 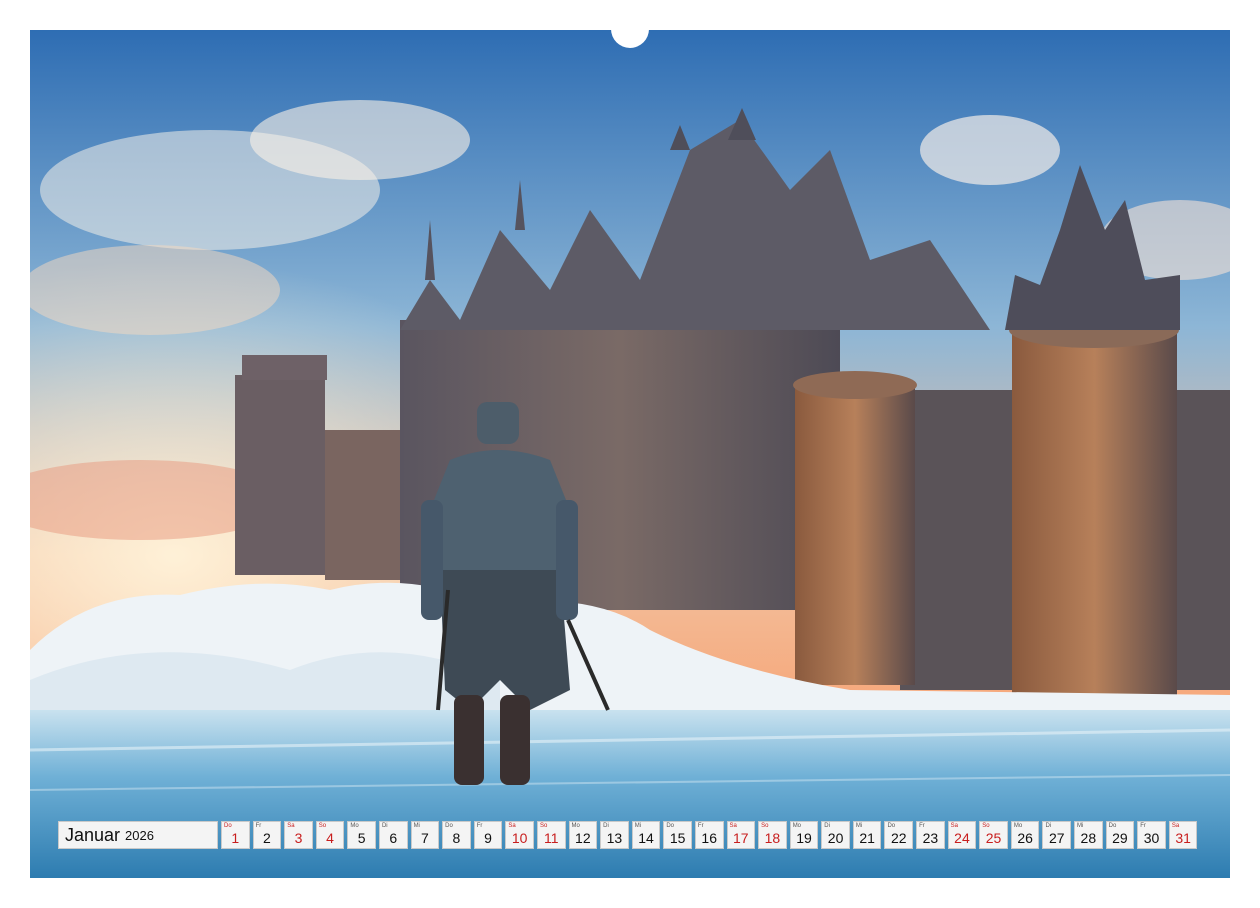 What do you see at coordinates (456, 838) in the screenshot?
I see `day-number: 8` at bounding box center [456, 838].